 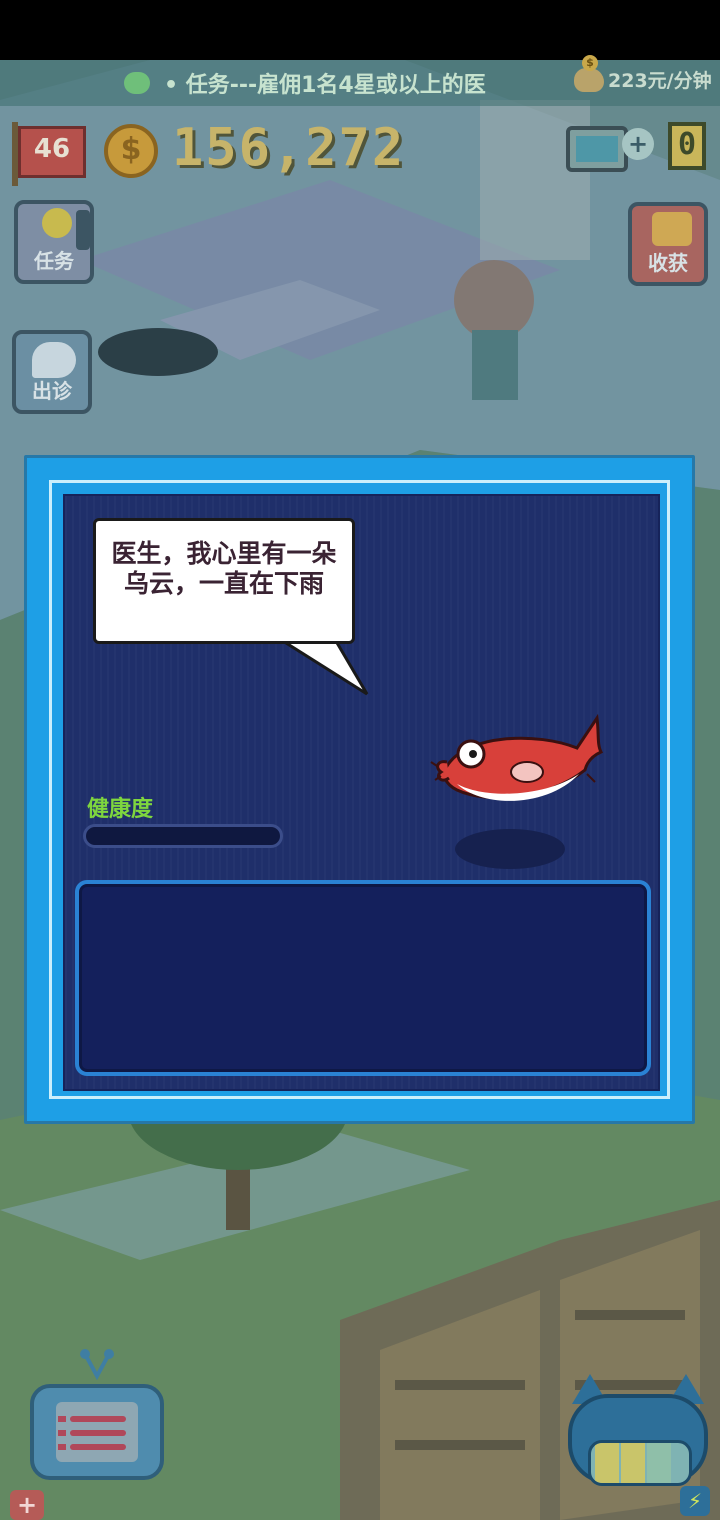 What do you see at coordinates (363, 978) in the screenshot?
I see `treatment-info-panel` at bounding box center [363, 978].